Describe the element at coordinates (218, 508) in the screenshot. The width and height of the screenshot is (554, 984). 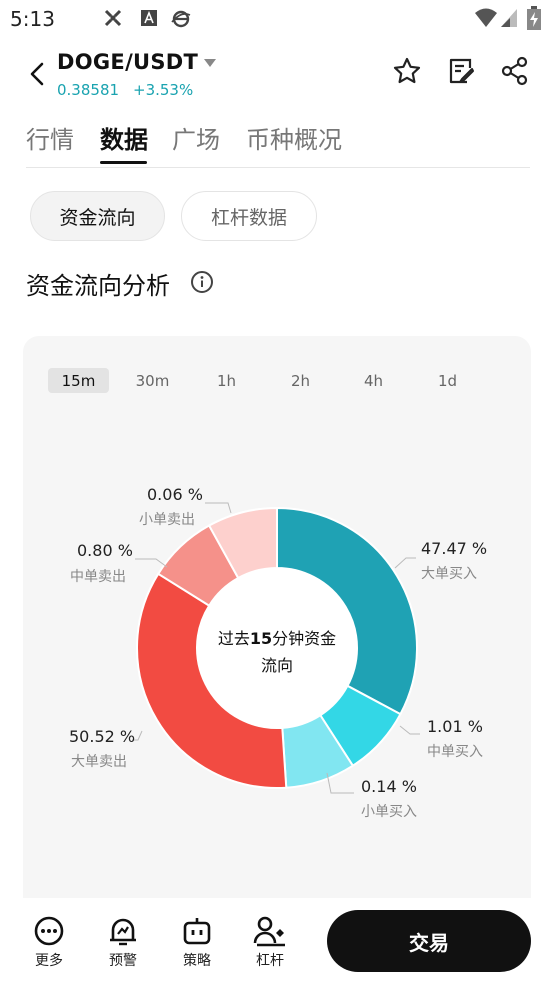
I see `leader-line-small-sell` at that location.